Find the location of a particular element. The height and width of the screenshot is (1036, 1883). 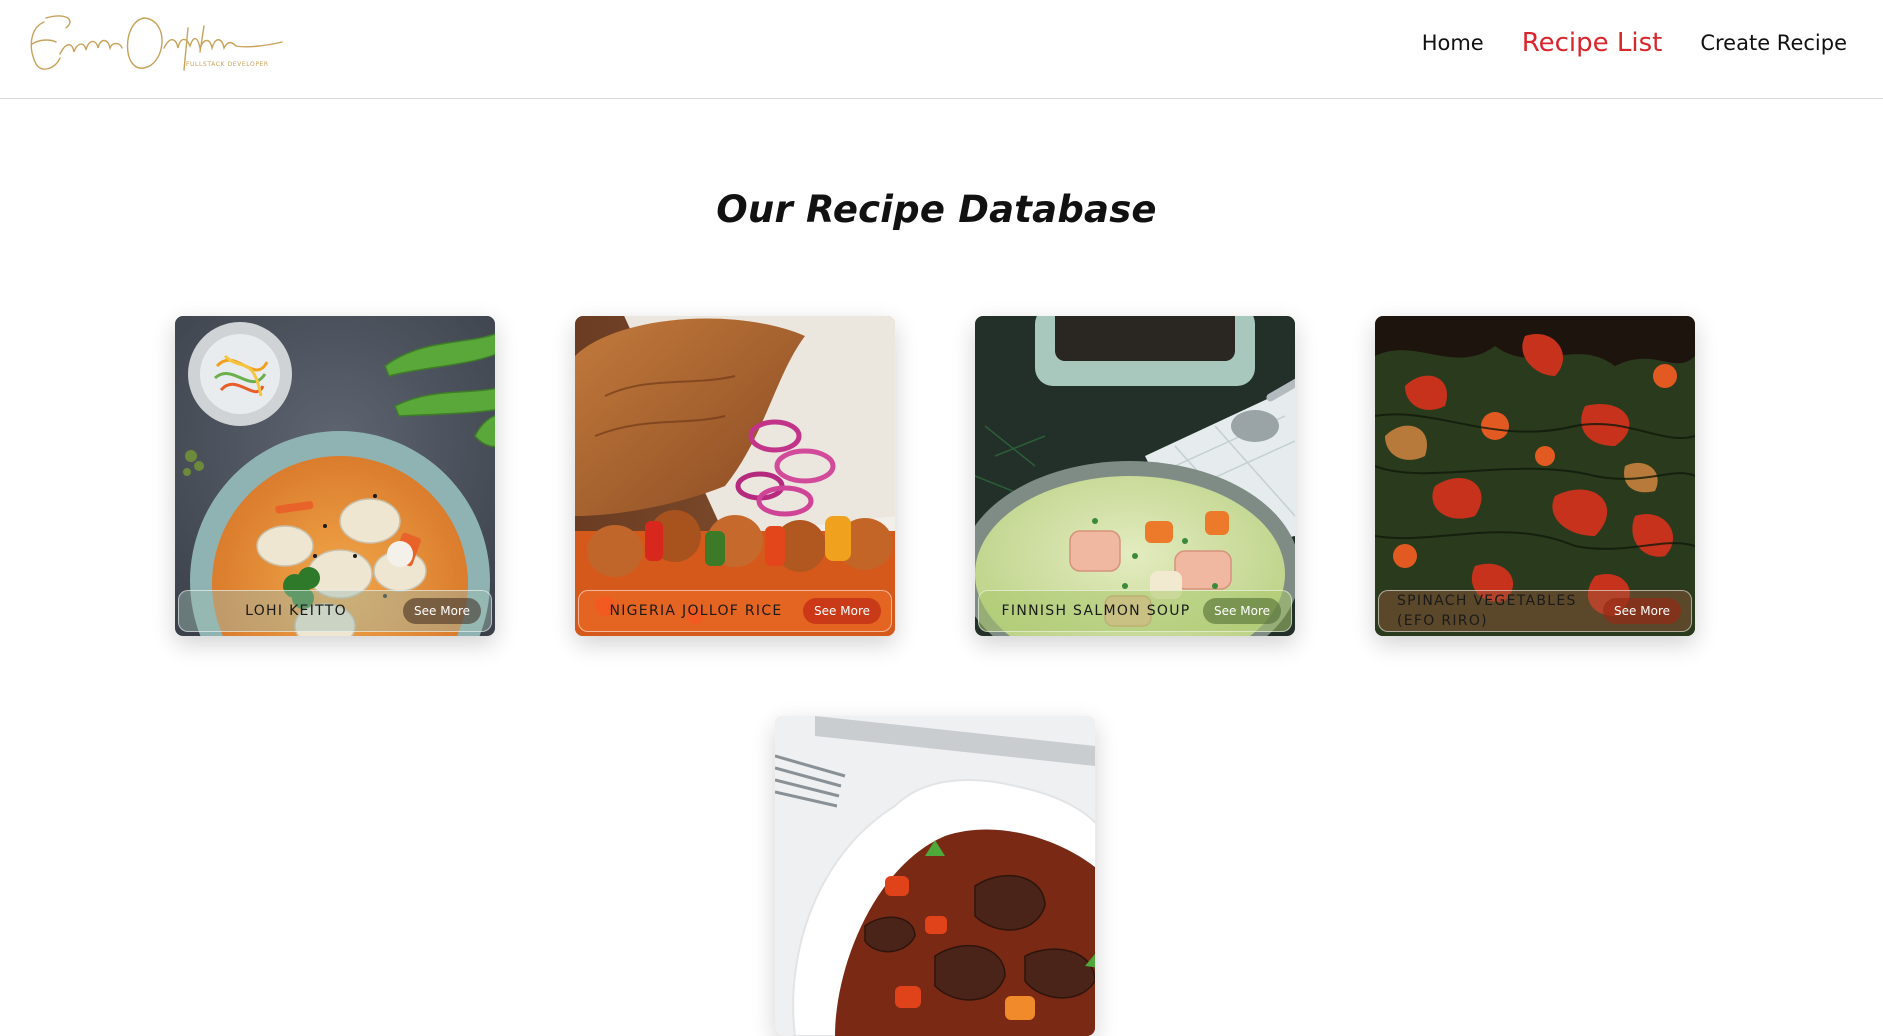

recipe-card is located at coordinates (935, 876).